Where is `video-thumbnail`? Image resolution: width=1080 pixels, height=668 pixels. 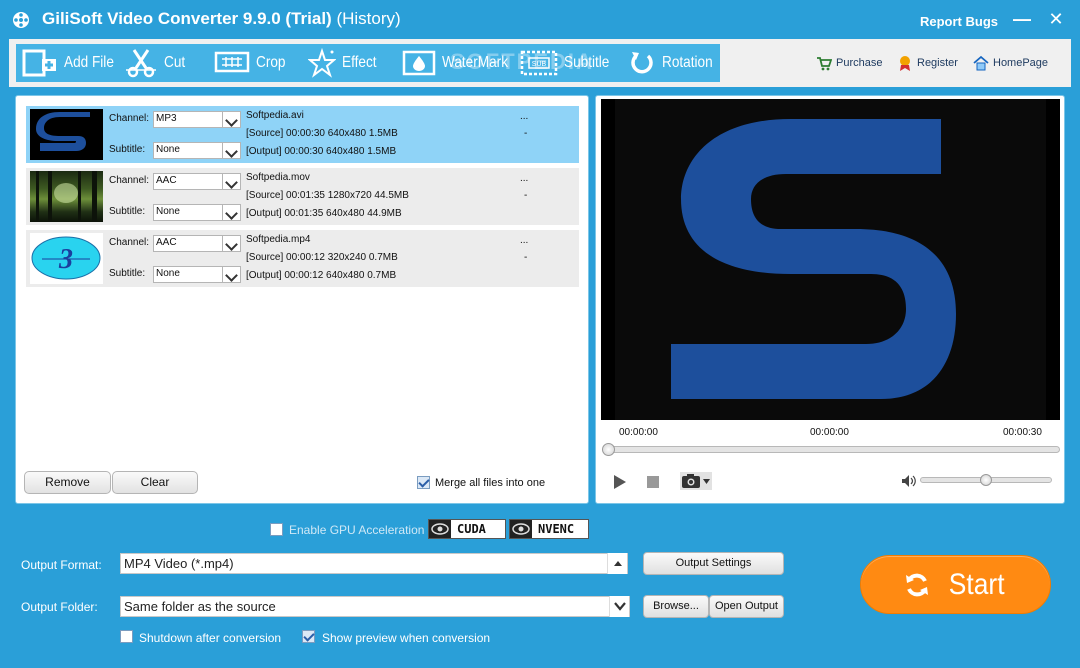 video-thumbnail is located at coordinates (66, 134).